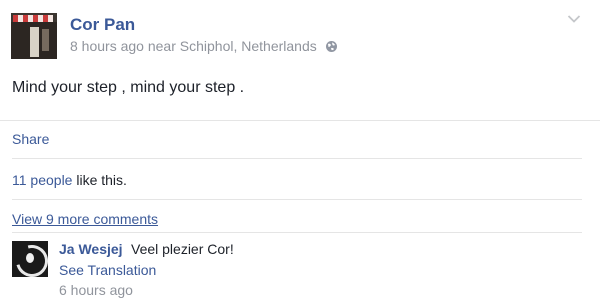  I want to click on avatar-photo-awning, so click(33, 18).